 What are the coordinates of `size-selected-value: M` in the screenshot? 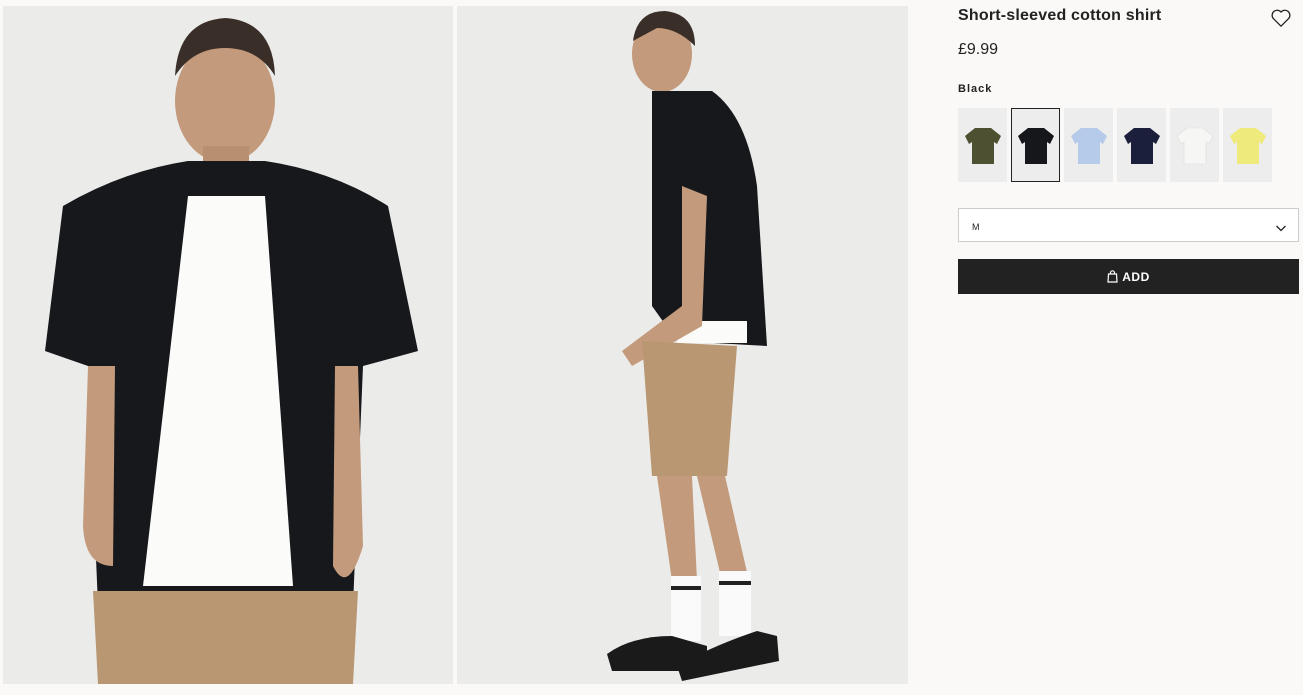 It's located at (976, 227).